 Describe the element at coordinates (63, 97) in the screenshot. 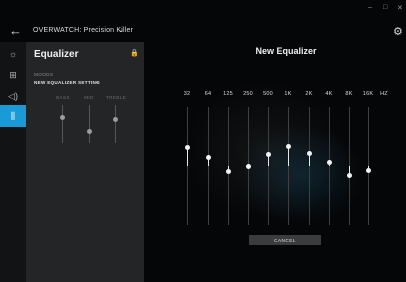

I see `bass-label: BASS` at that location.